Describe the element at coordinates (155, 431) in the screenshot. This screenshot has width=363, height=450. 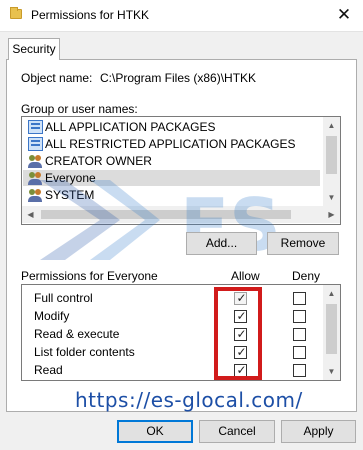
I see `ok-button: OK` at that location.